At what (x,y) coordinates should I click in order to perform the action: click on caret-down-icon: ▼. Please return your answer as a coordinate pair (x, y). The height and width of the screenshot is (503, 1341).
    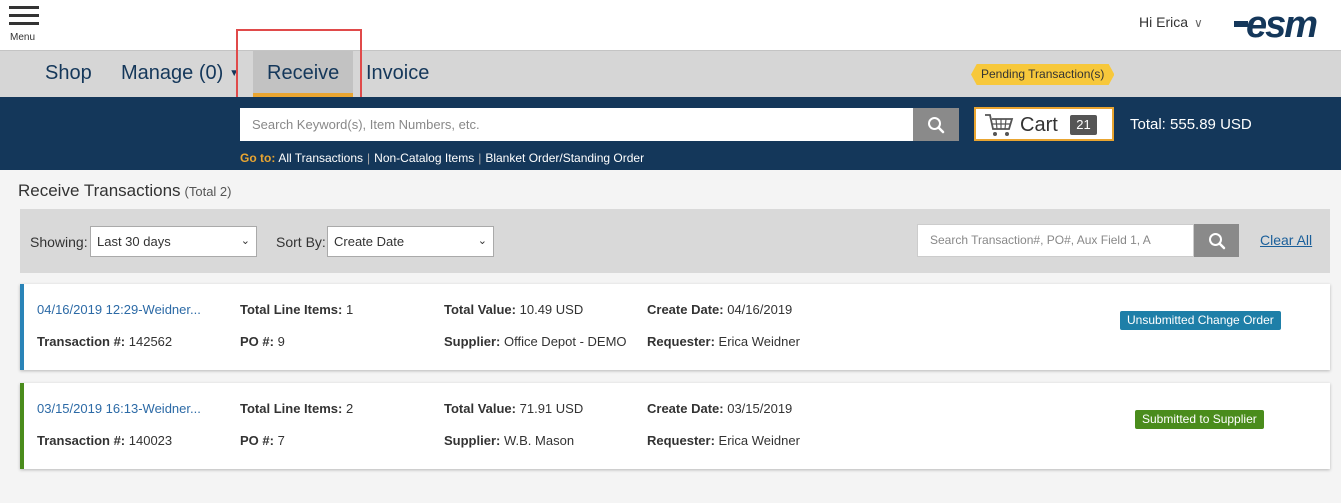
    Looking at the image, I should click on (234, 73).